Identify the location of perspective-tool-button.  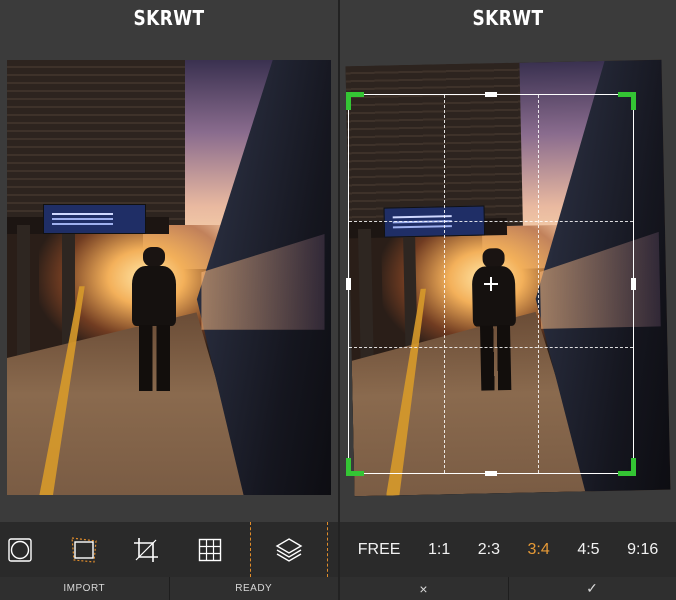
(84, 549).